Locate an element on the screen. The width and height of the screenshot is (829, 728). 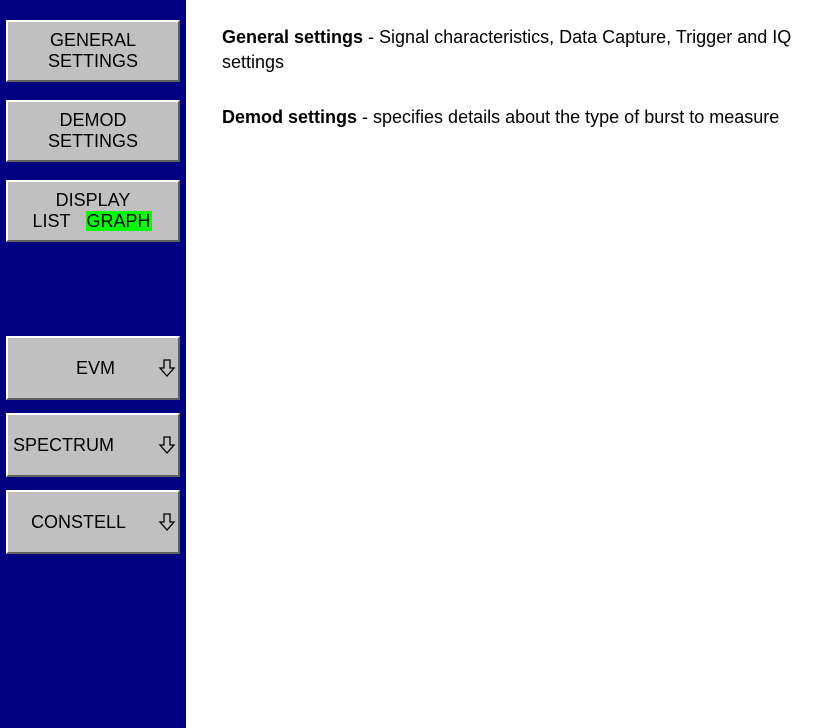
general-settings-term: General settings is located at coordinates (293, 37).